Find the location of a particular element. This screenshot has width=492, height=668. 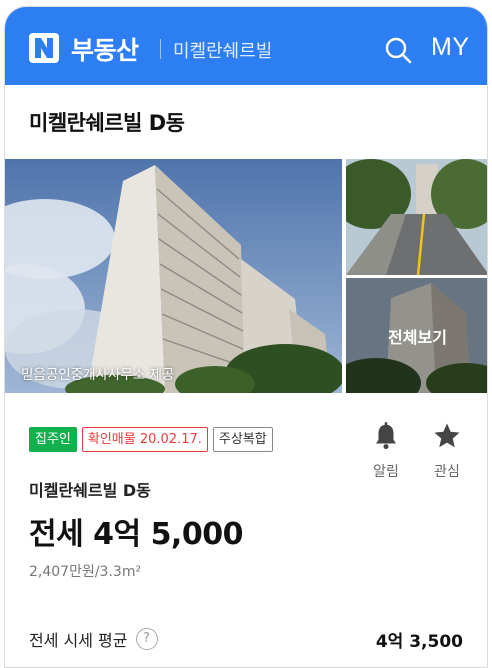

view-all-button: 전체보기 is located at coordinates (416, 335).